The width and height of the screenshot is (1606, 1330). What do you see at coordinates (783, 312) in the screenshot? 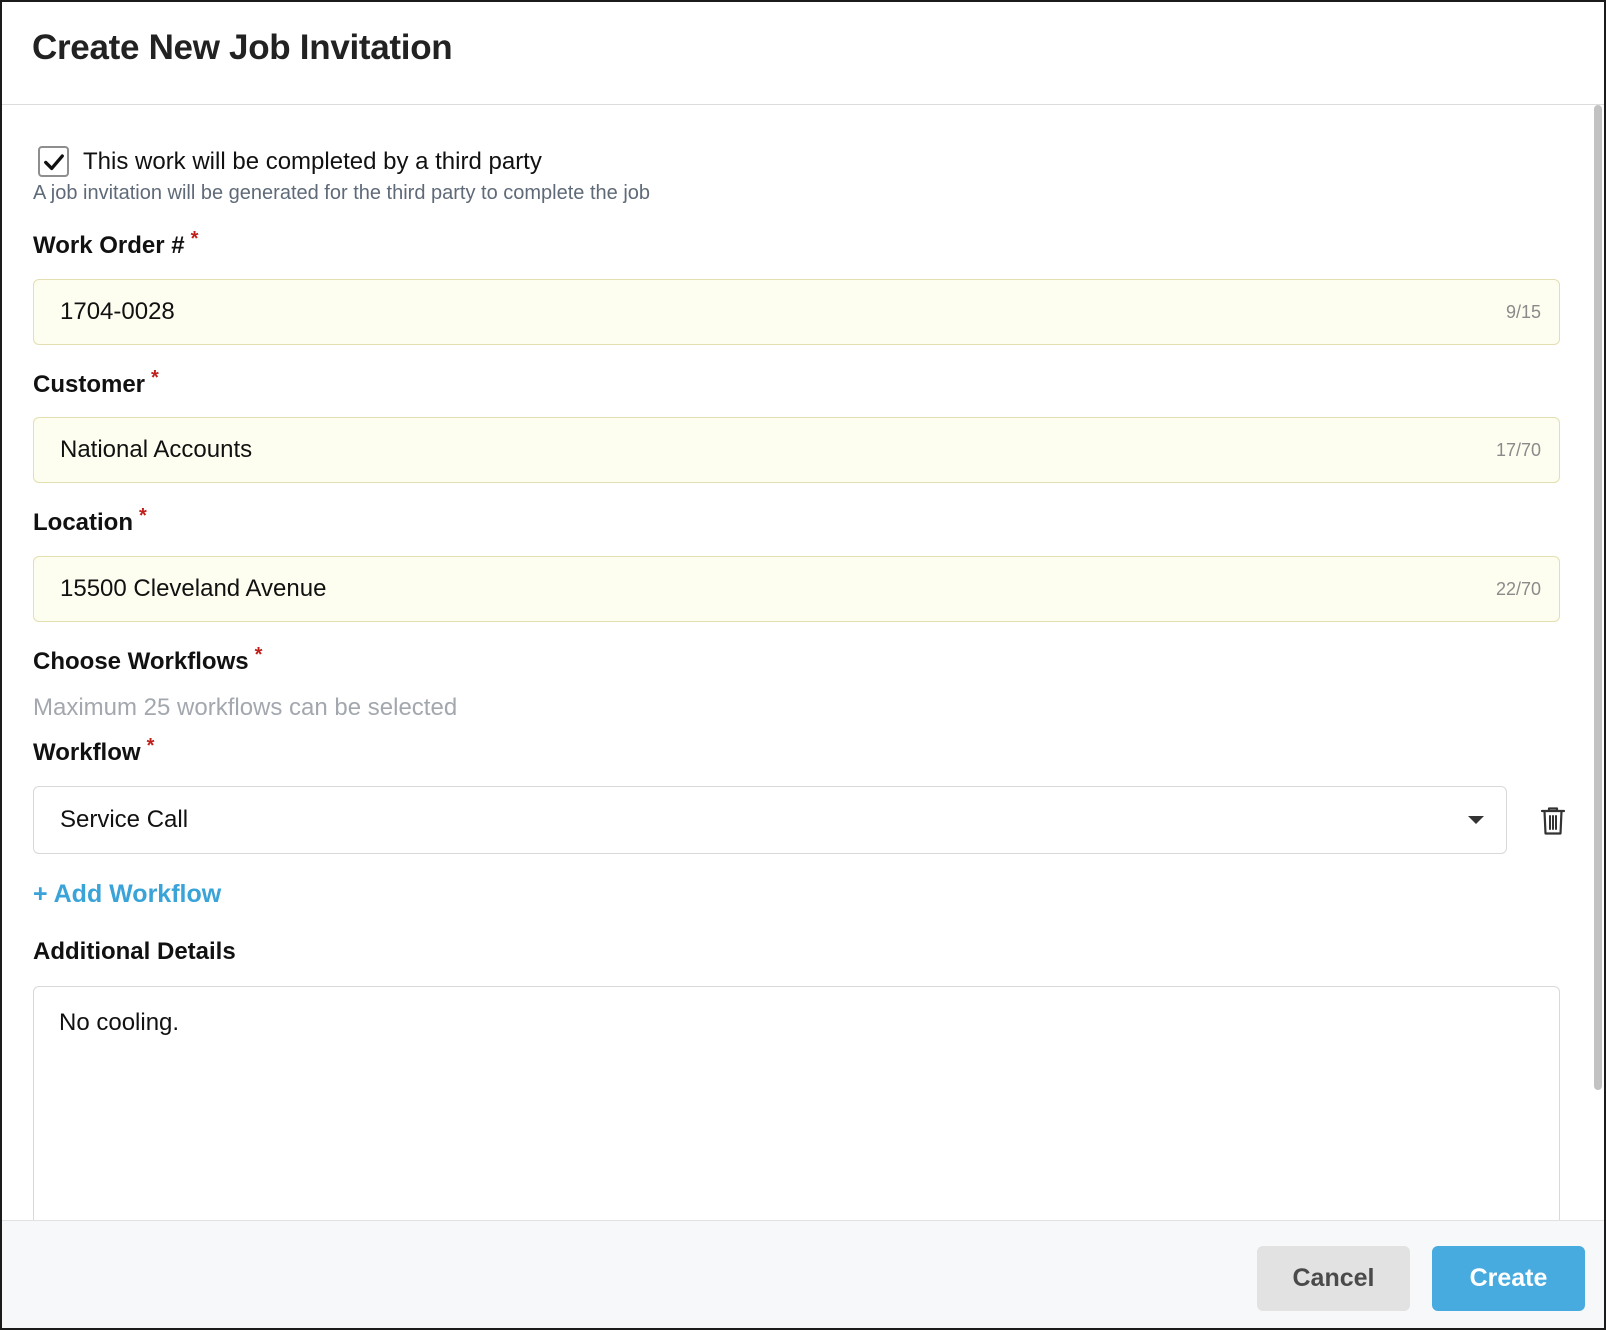
I see `work-order-value: 1704-0028` at bounding box center [783, 312].